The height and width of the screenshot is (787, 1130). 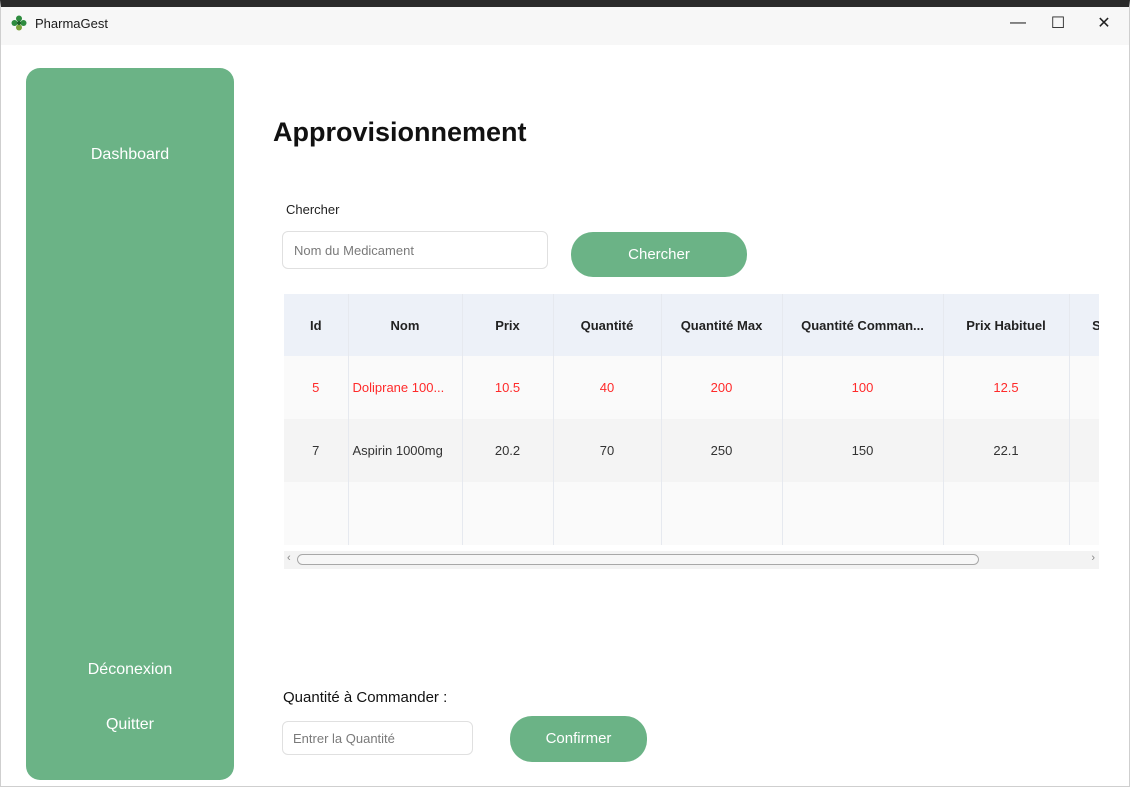 I want to click on table-row-empty, so click(x=691, y=513).